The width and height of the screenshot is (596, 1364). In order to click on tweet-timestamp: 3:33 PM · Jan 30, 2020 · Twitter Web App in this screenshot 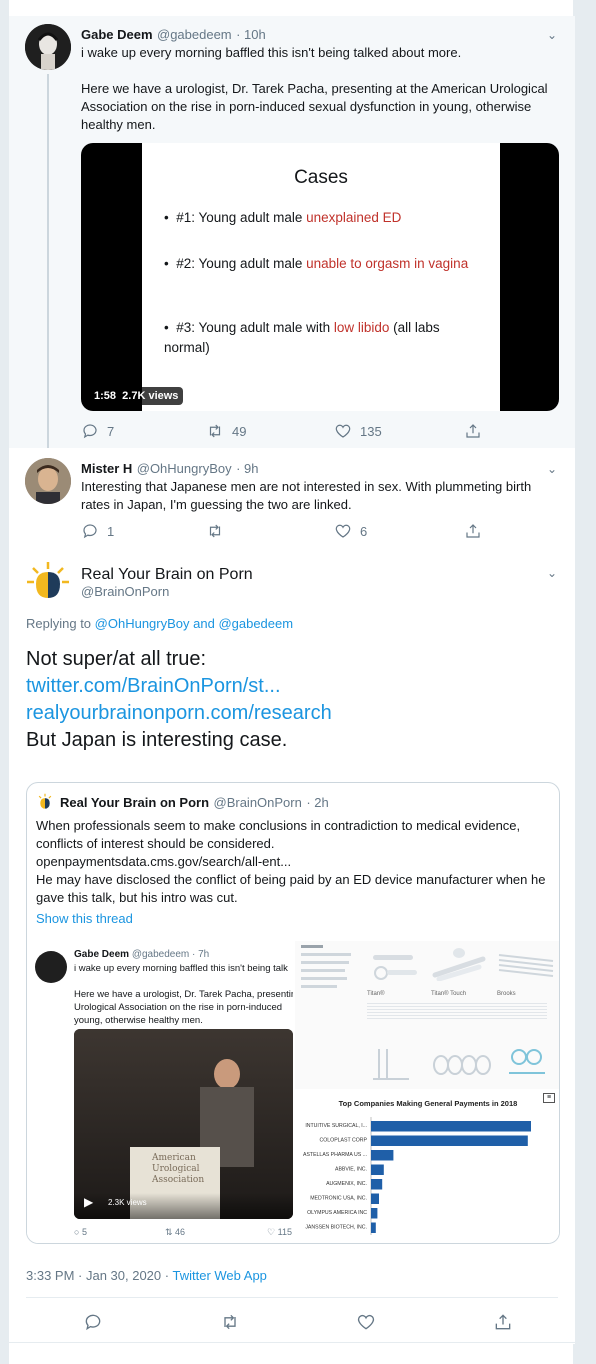, I will do `click(146, 1275)`.